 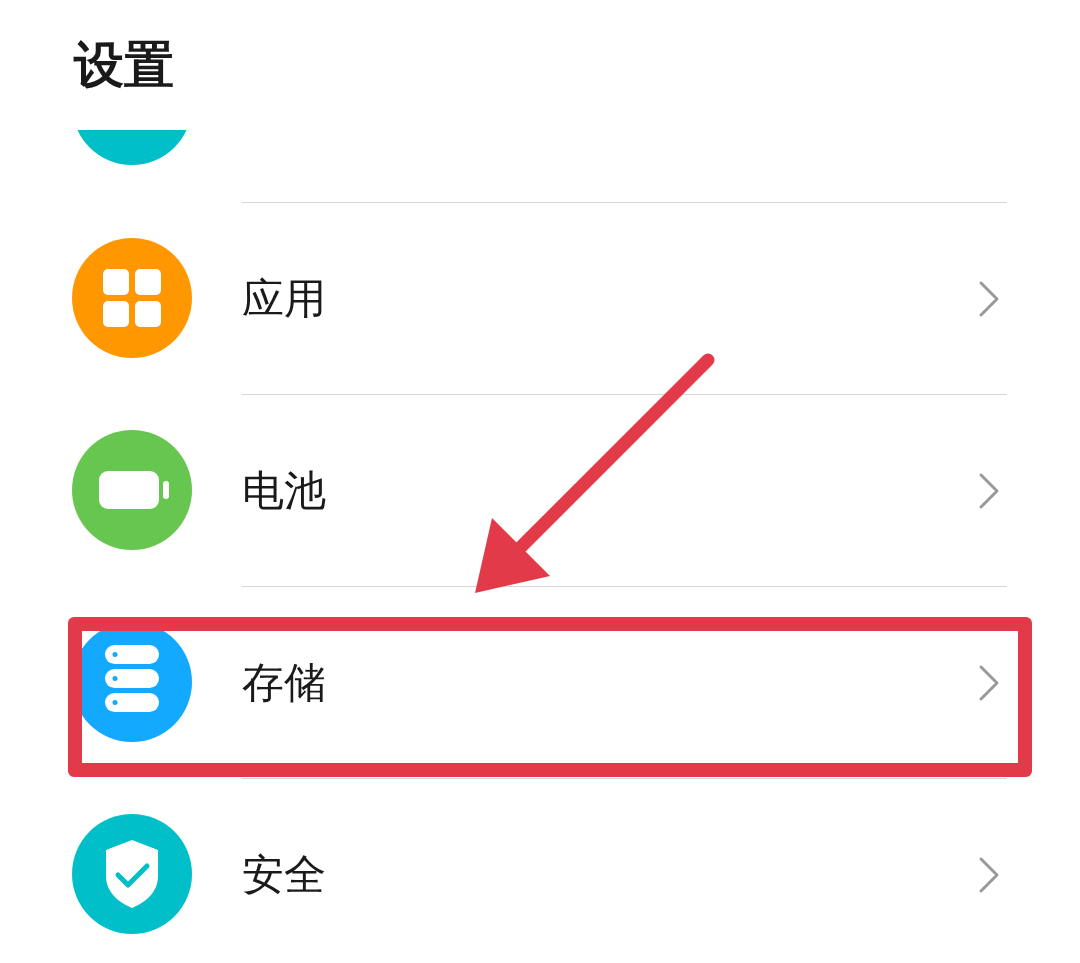 I want to click on item-label: 应用, so click(x=284, y=298).